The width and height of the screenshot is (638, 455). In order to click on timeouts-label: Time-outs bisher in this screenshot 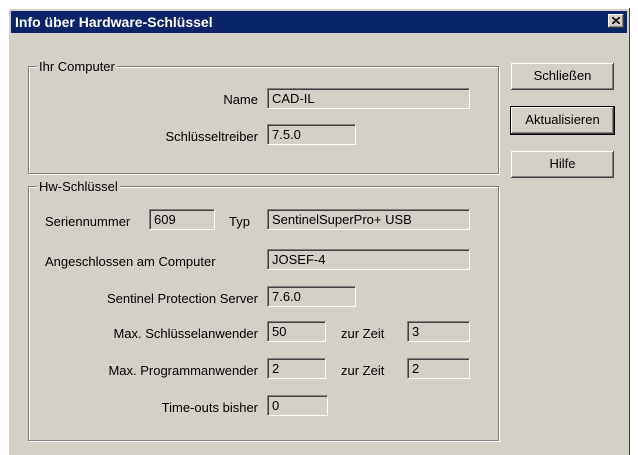, I will do `click(209, 407)`.